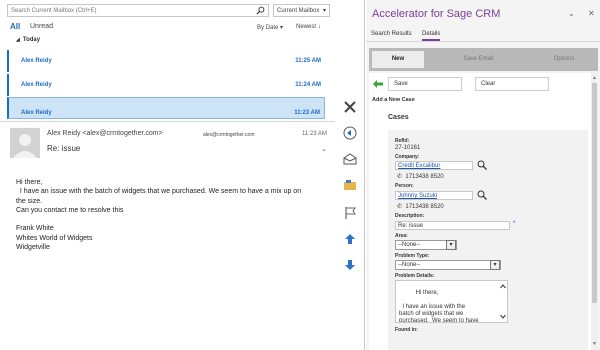 This screenshot has height=350, width=600. Describe the element at coordinates (436, 14) in the screenshot. I see `panel-title: Accelerator for Sage CRM` at that location.